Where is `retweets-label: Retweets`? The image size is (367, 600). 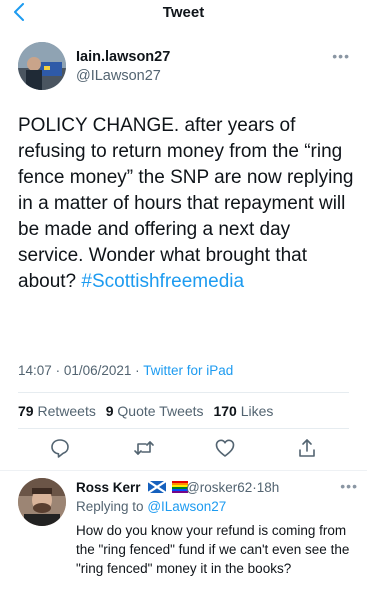 retweets-label: Retweets is located at coordinates (66, 411).